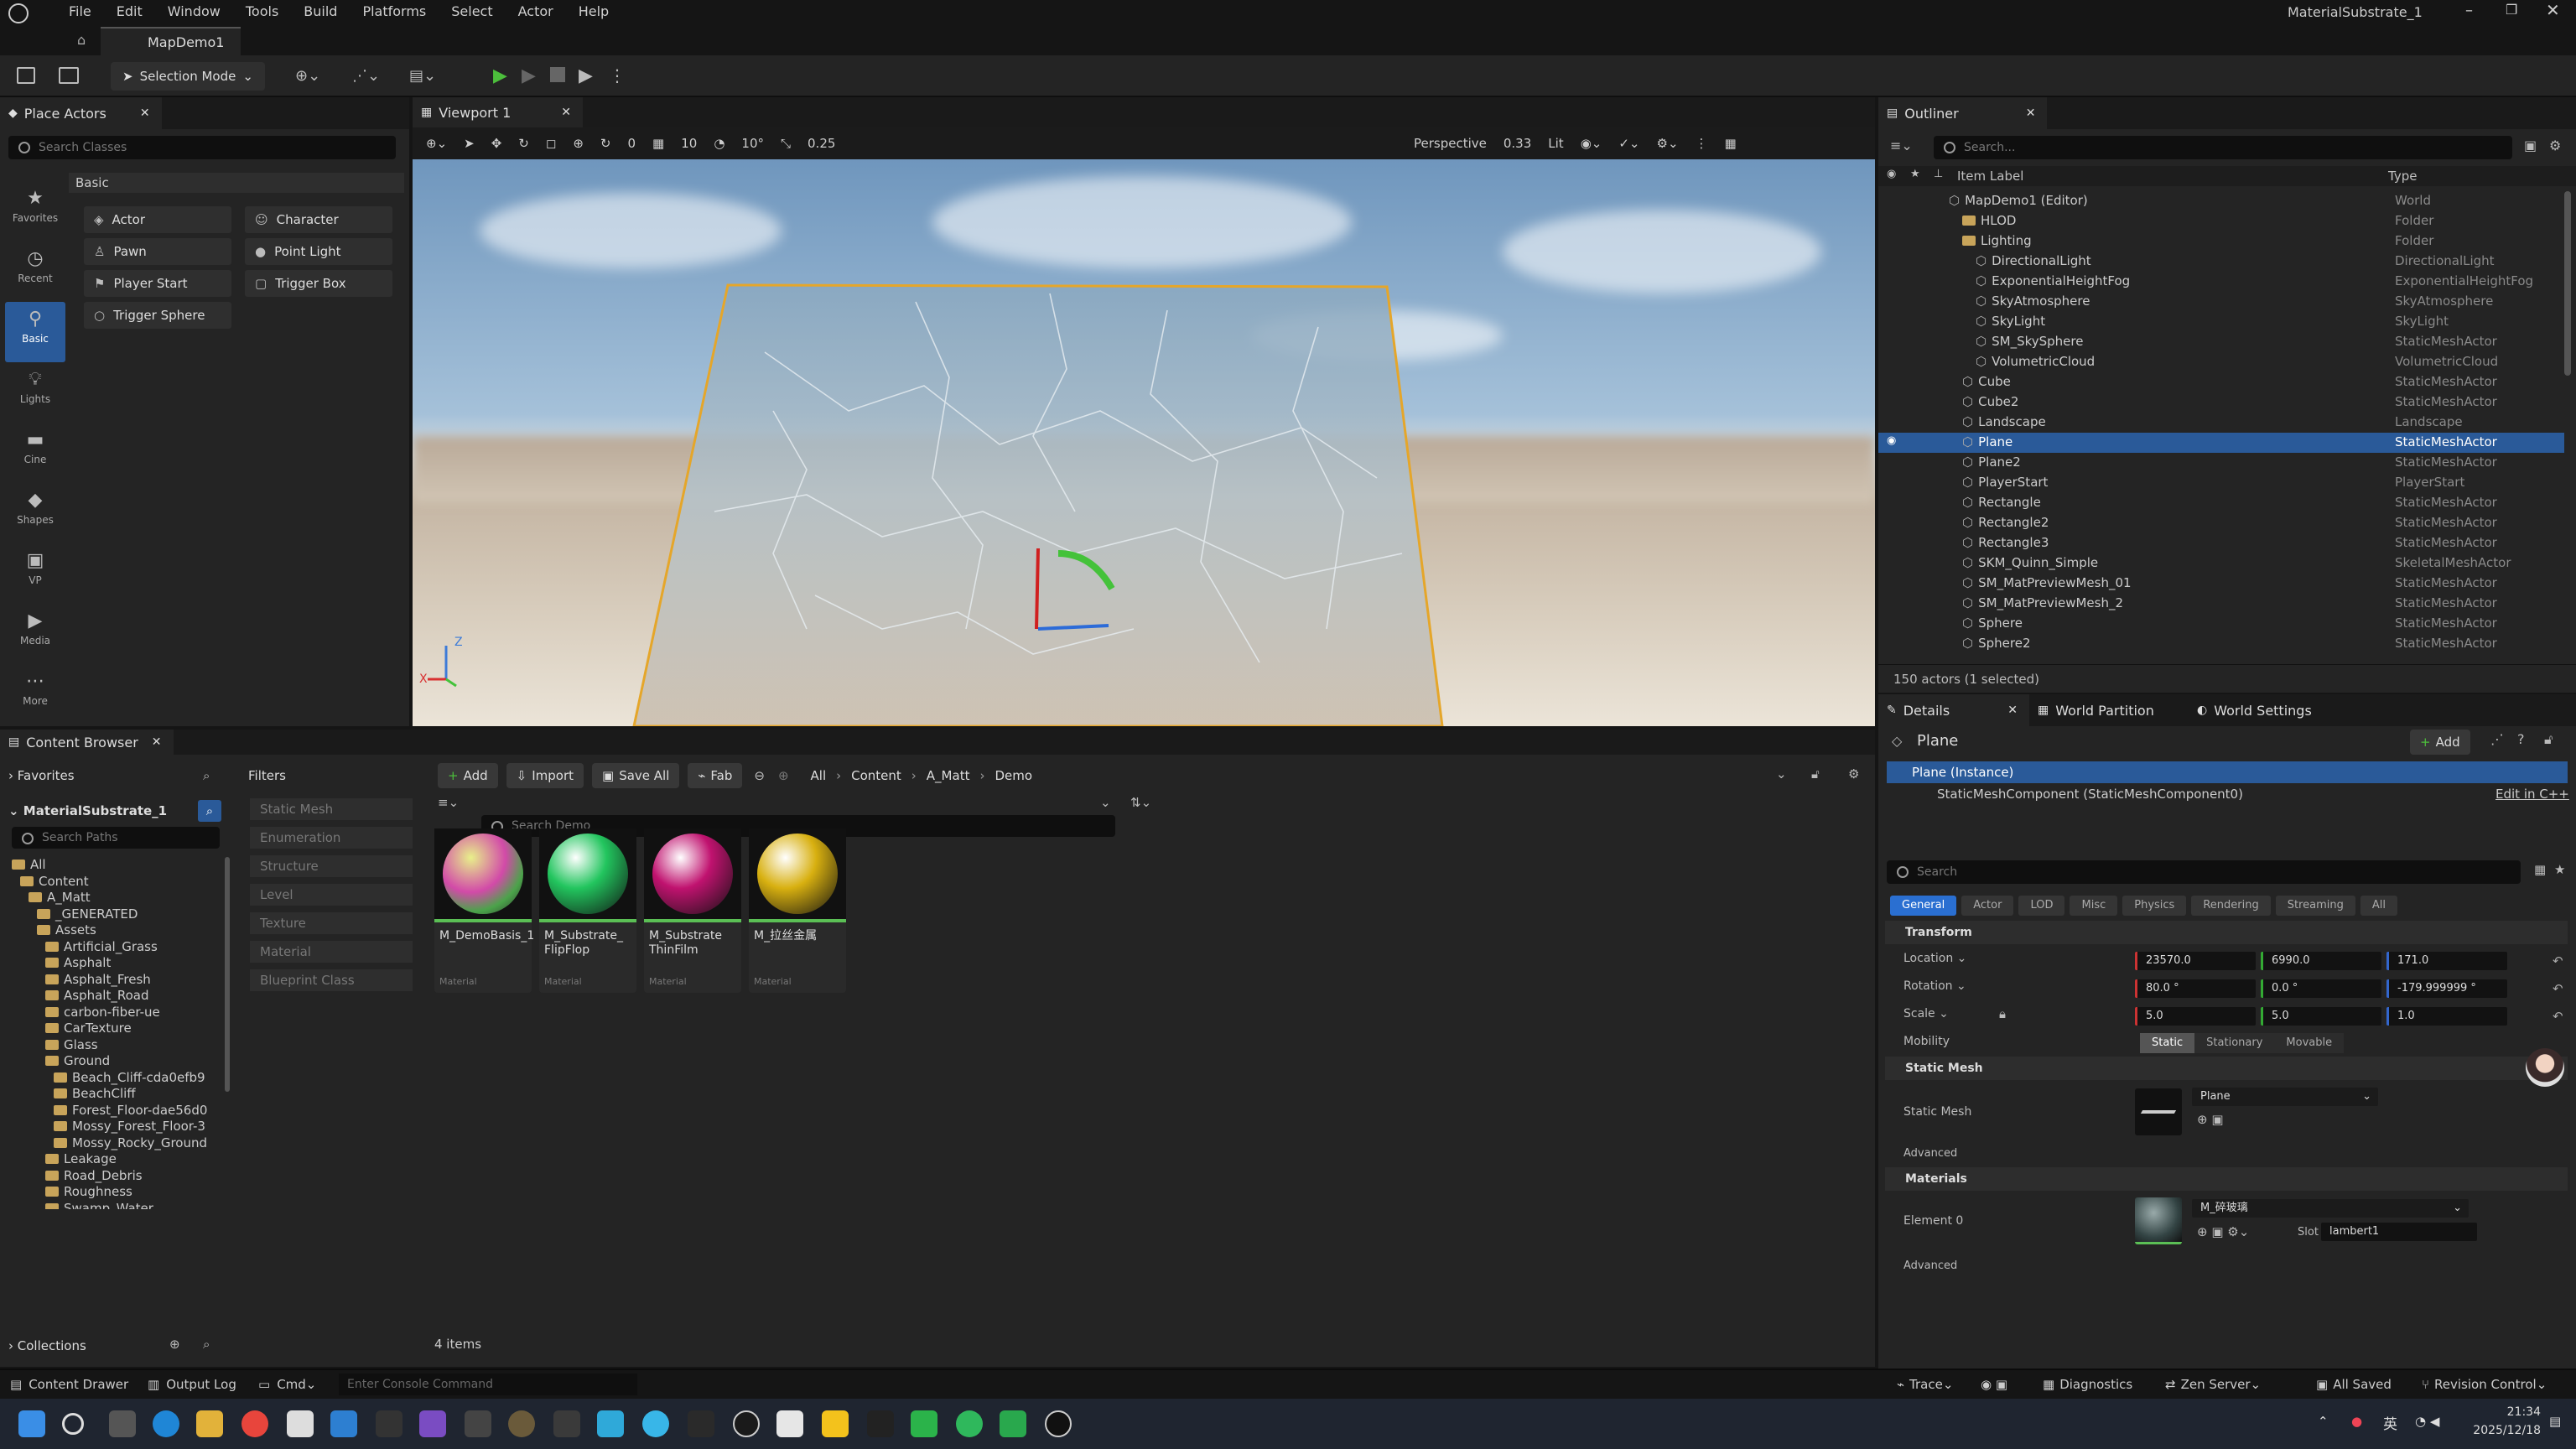 The image size is (2576, 1449). Describe the element at coordinates (835, 1423) in the screenshot. I see `notes-icon` at that location.